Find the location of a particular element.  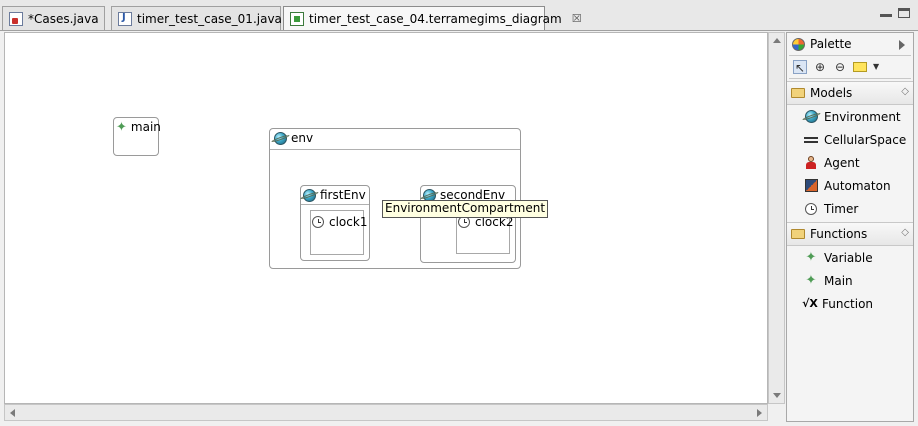

clock1-label: clock1 is located at coordinates (348, 222).